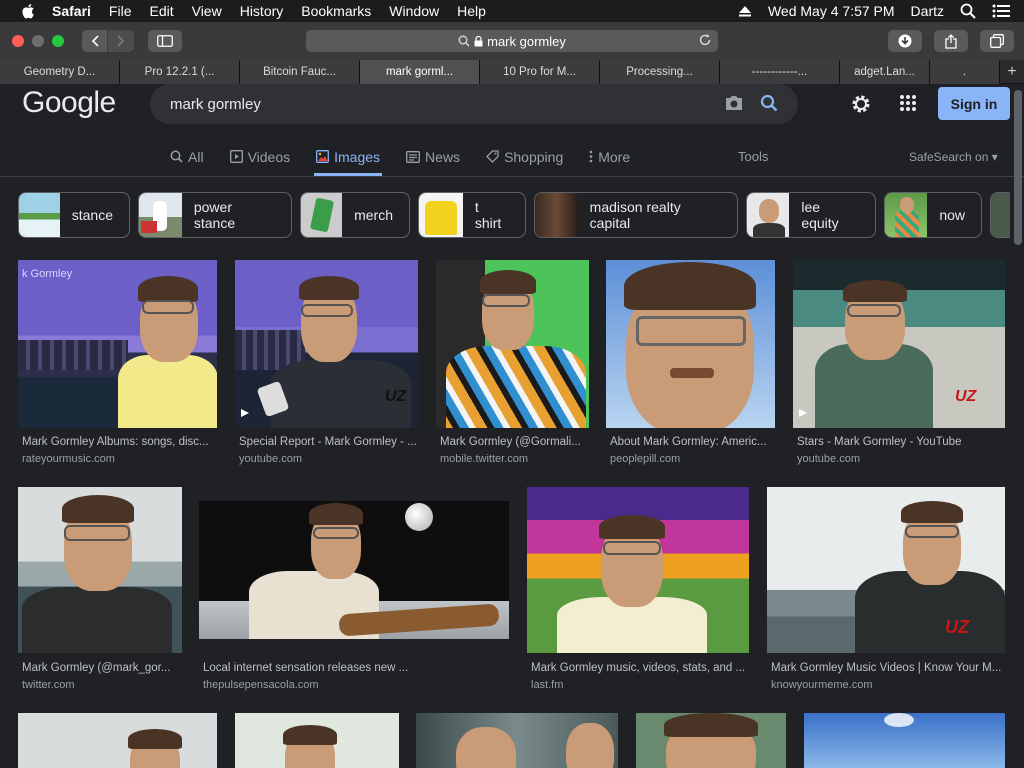  What do you see at coordinates (474, 104) in the screenshot?
I see `search-input: mark gormley` at bounding box center [474, 104].